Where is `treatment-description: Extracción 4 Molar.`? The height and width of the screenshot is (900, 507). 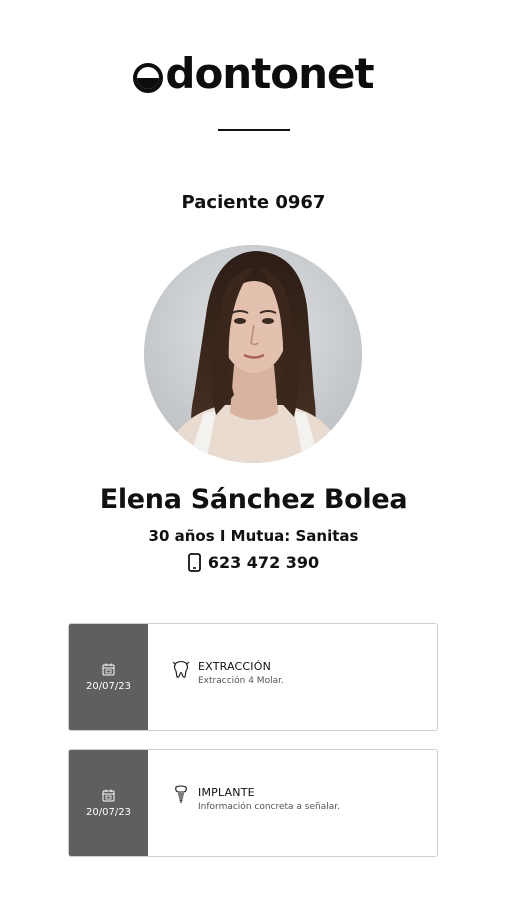
treatment-description: Extracción 4 Molar. is located at coordinates (241, 681).